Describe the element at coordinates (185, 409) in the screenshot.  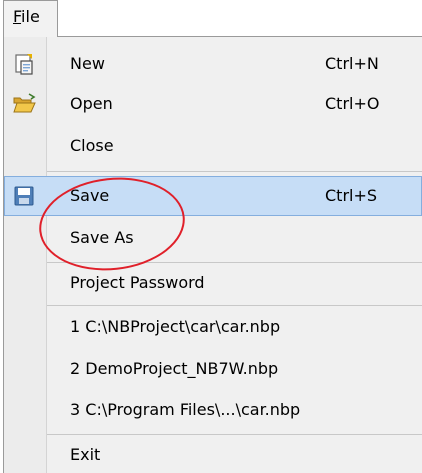
I see `menu-item-recent-3-label: 3 C:\Program Files\...\car.nbp` at that location.